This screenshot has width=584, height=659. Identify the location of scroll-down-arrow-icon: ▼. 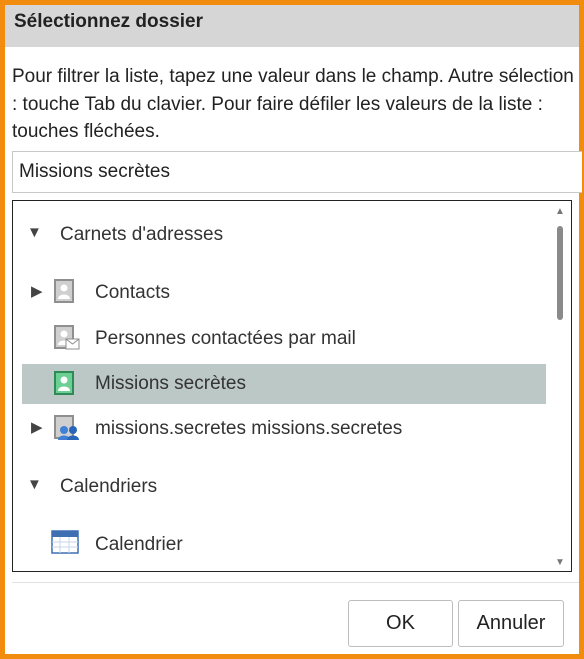
(560, 562).